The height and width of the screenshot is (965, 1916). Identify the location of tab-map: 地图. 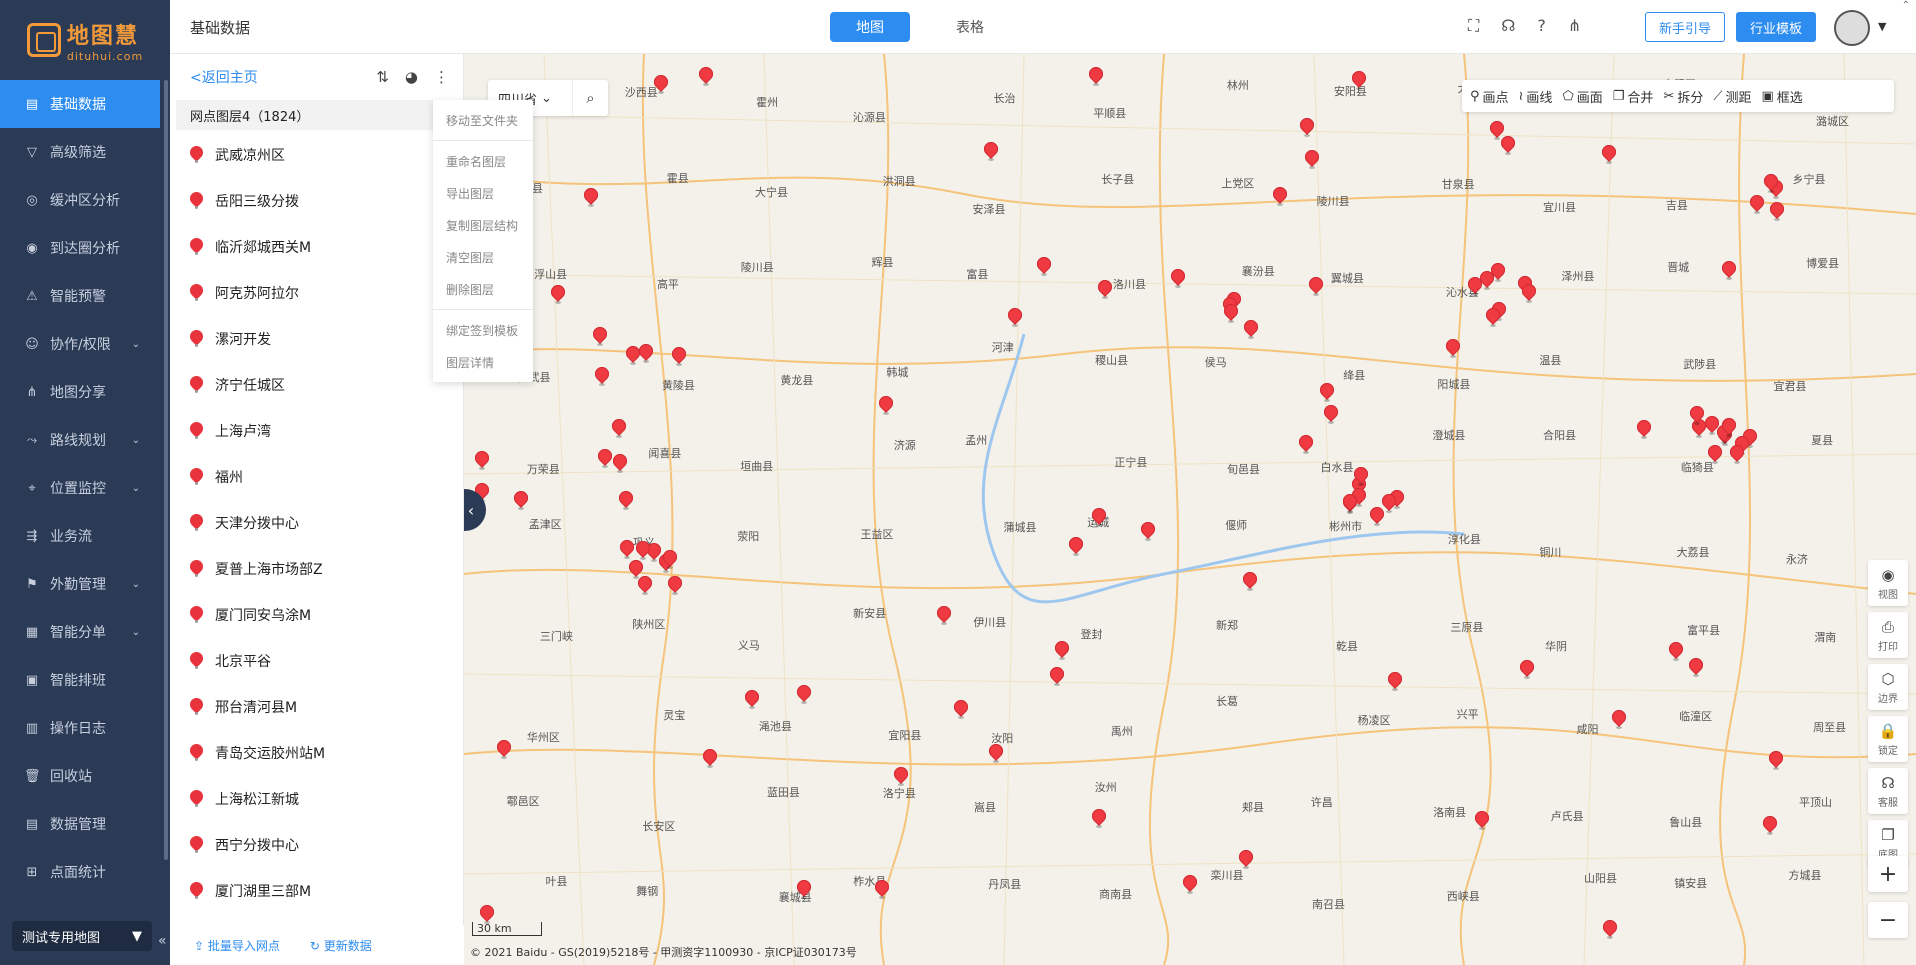
(870, 27).